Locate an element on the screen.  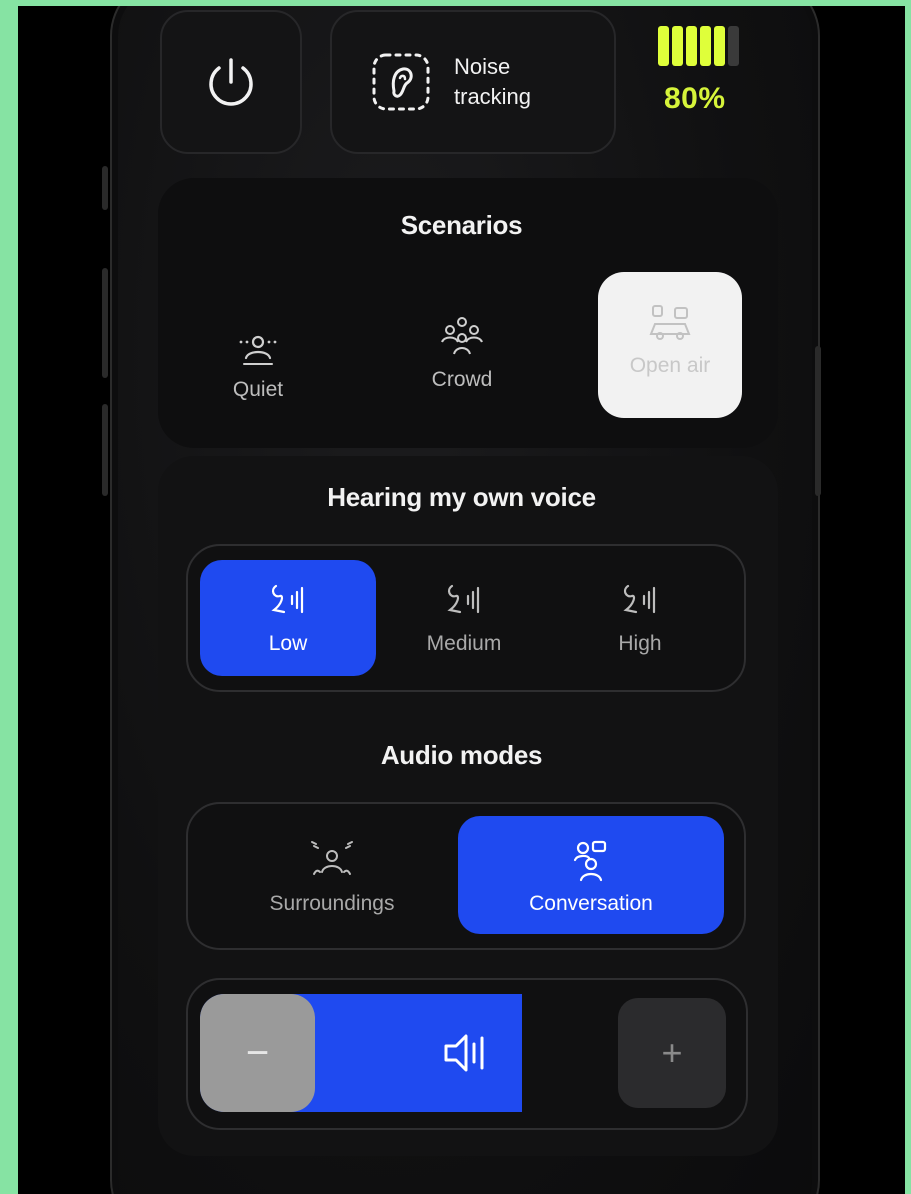
speaker-icon is located at coordinates (467, 1055).